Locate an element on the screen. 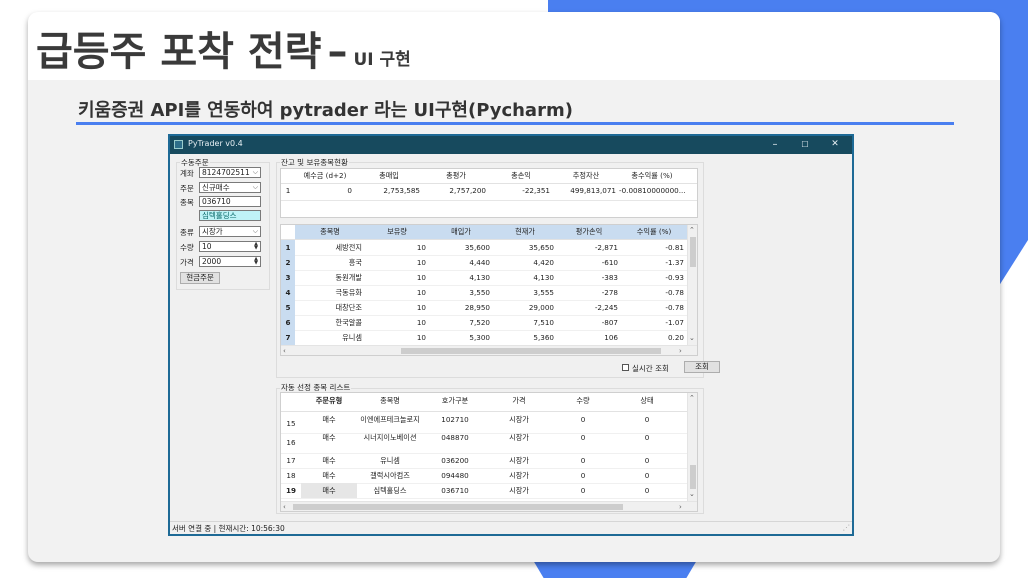  table-cell: -0.81 is located at coordinates (674, 247).